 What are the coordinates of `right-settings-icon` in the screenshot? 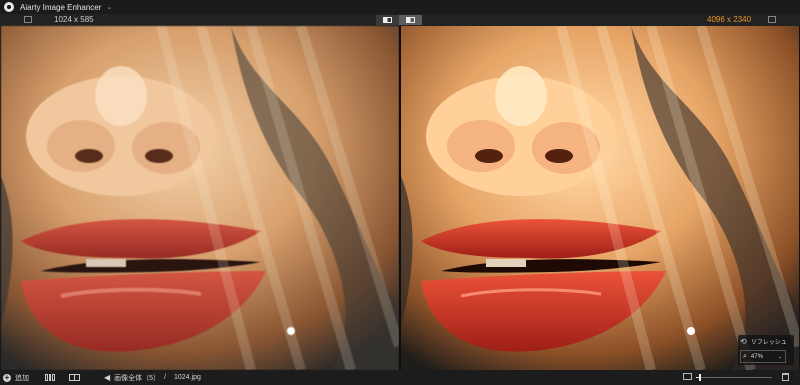 It's located at (772, 19).